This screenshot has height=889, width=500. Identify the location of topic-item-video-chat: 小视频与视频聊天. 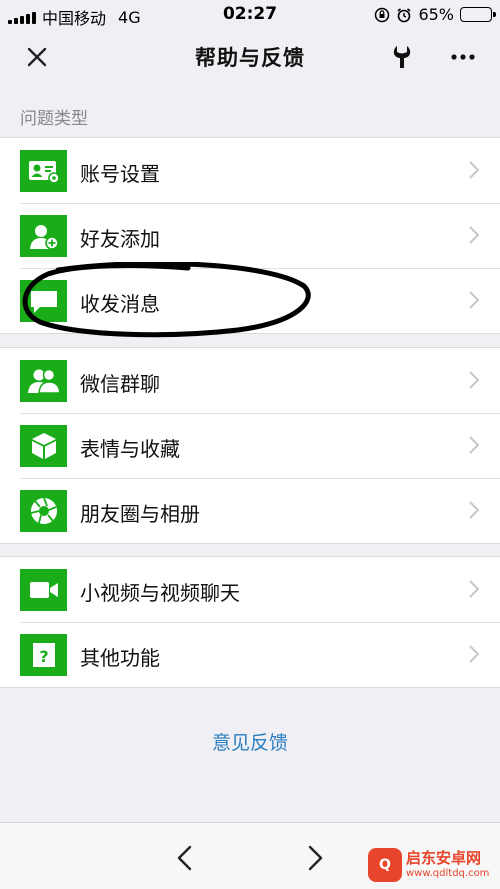
(250, 589).